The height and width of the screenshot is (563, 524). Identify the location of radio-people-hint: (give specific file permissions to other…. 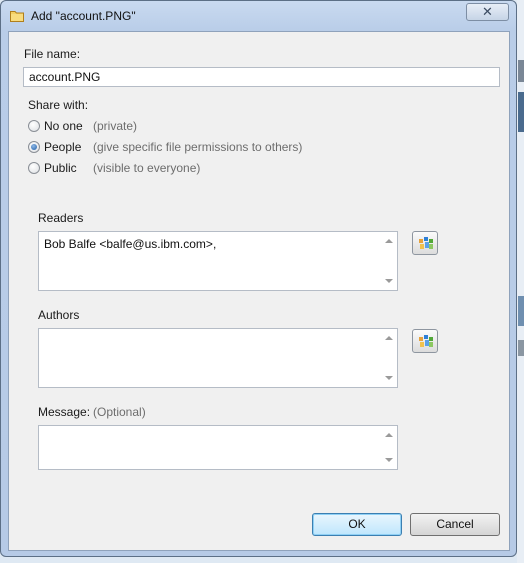
(198, 147).